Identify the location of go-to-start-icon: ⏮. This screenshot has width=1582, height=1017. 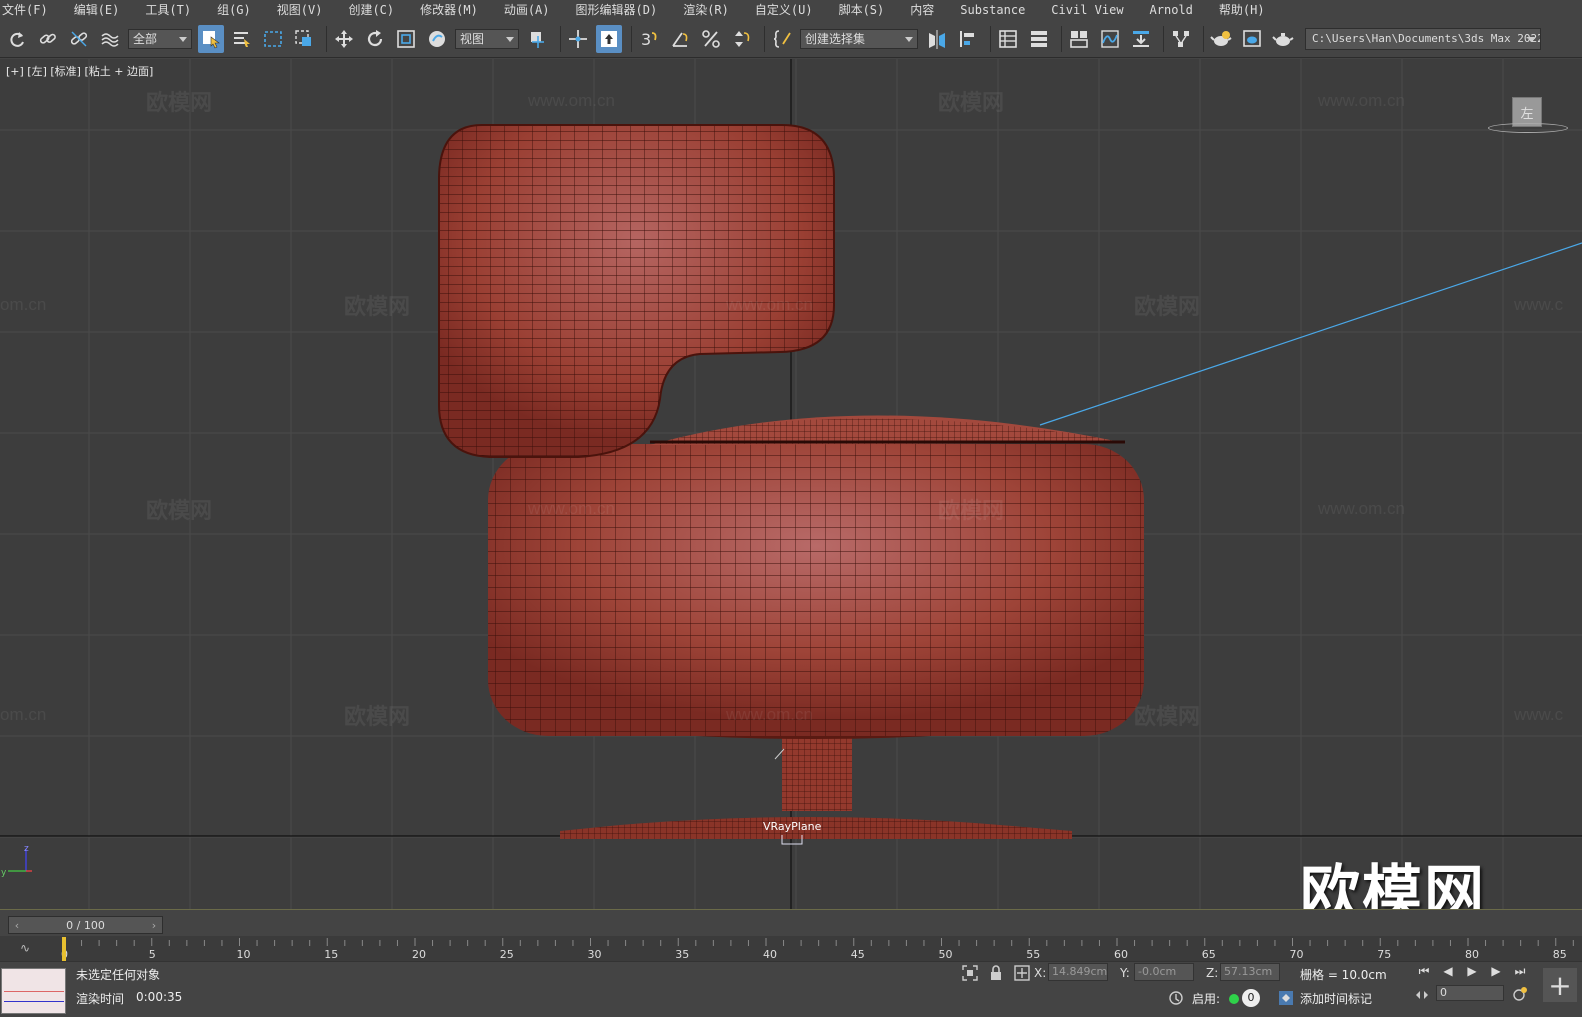
(1424, 971).